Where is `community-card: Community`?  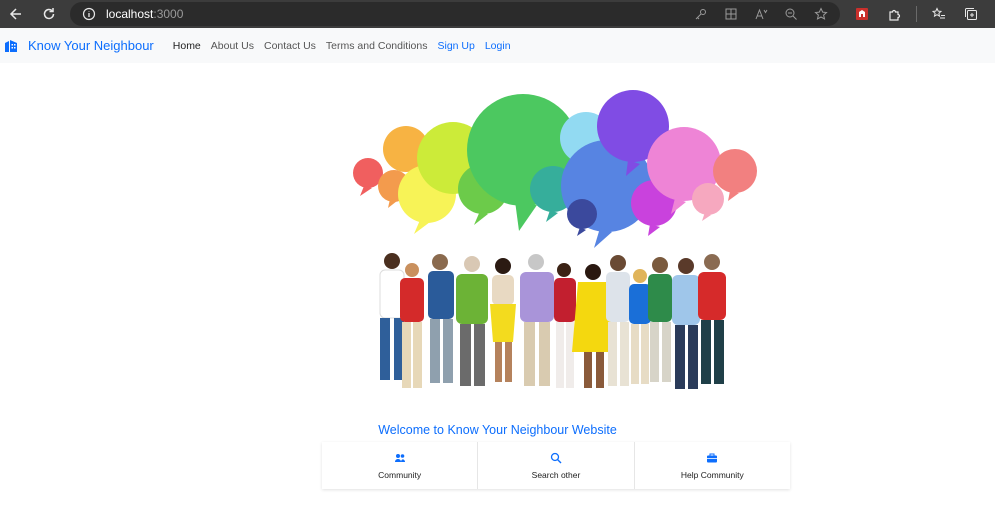 community-card: Community is located at coordinates (400, 465).